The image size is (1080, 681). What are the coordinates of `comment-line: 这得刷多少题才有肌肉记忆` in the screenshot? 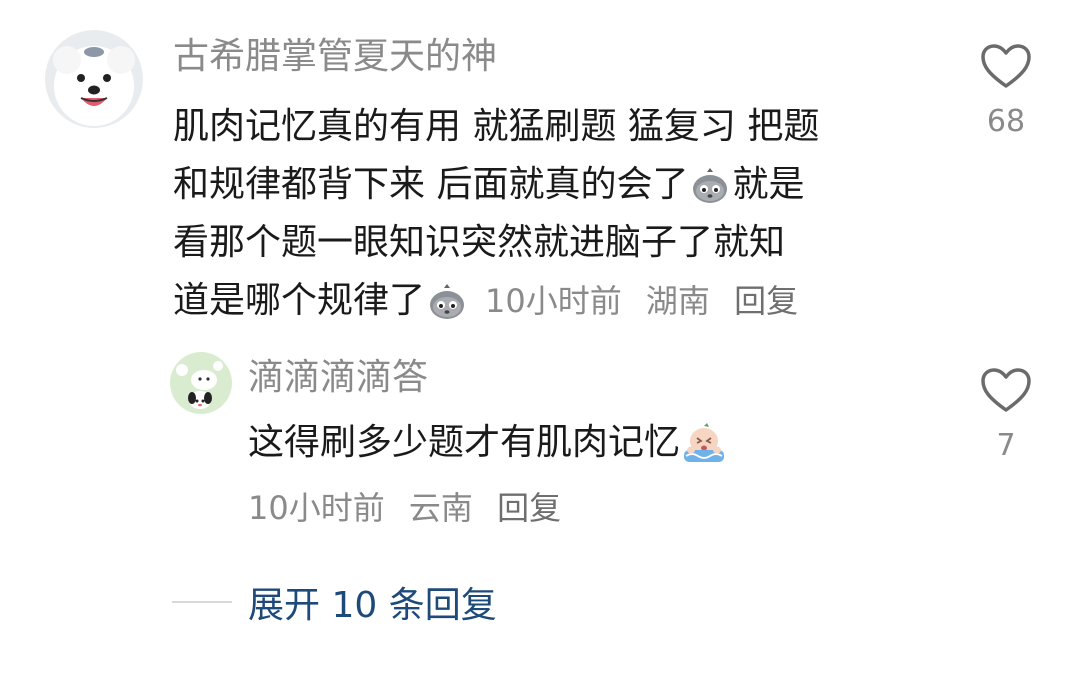 It's located at (486, 443).